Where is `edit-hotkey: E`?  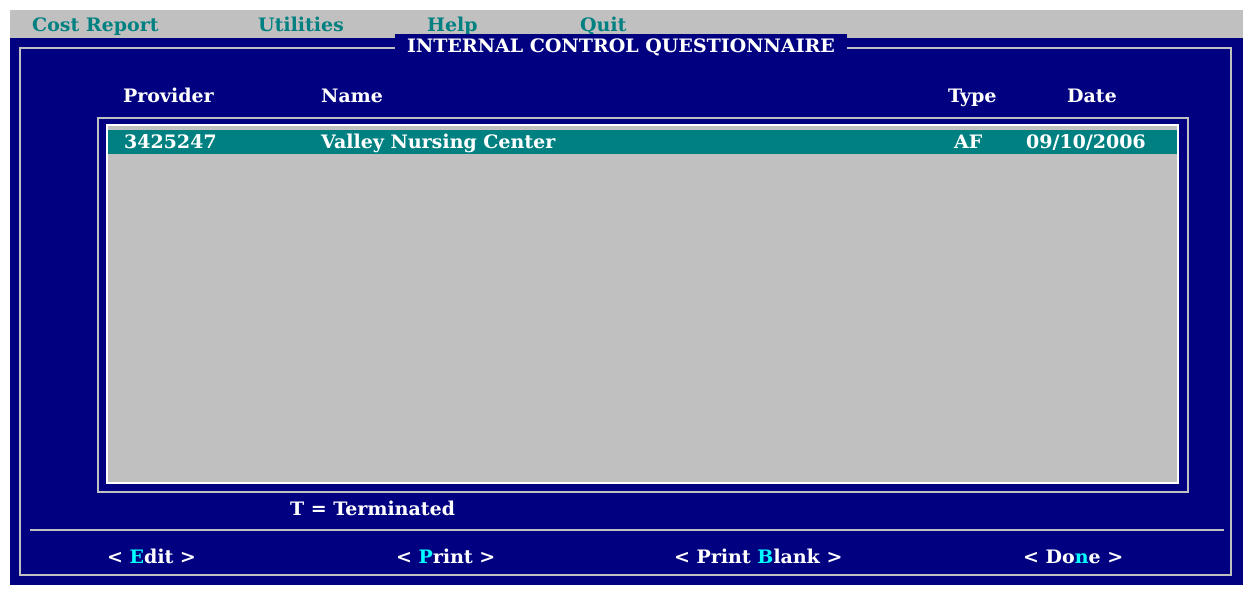
edit-hotkey: E is located at coordinates (137, 557).